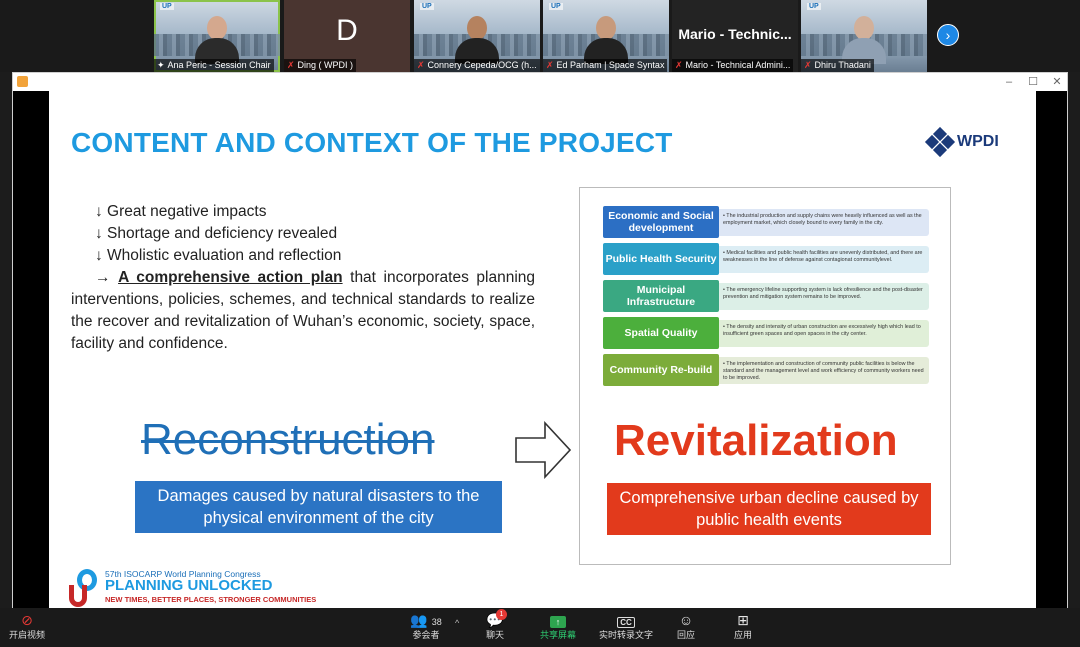  Describe the element at coordinates (288, 439) in the screenshot. I see `reconstruction-heading: Reconstruction` at that location.